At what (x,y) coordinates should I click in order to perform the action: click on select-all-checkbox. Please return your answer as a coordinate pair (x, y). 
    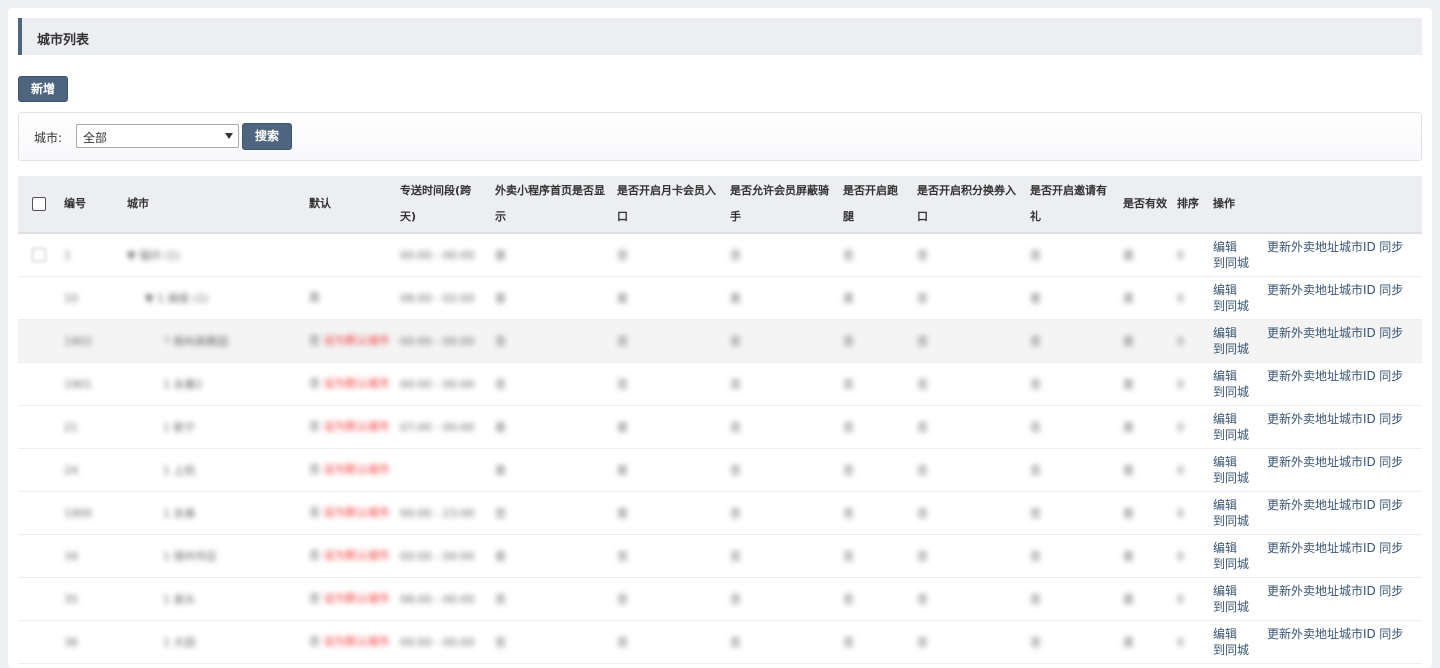
    Looking at the image, I should click on (38, 204).